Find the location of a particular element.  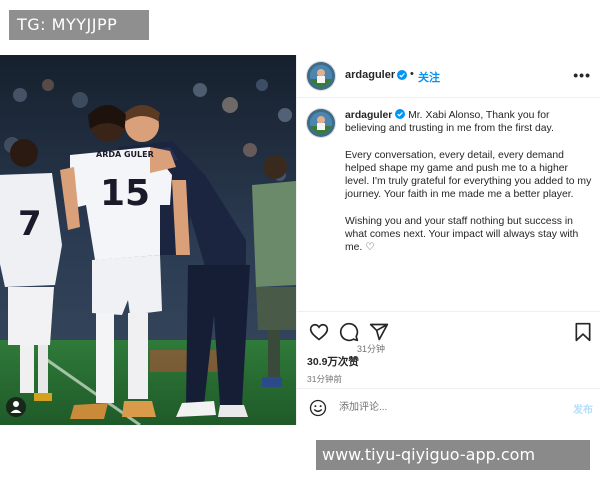

user-tag-icon is located at coordinates (16, 407).